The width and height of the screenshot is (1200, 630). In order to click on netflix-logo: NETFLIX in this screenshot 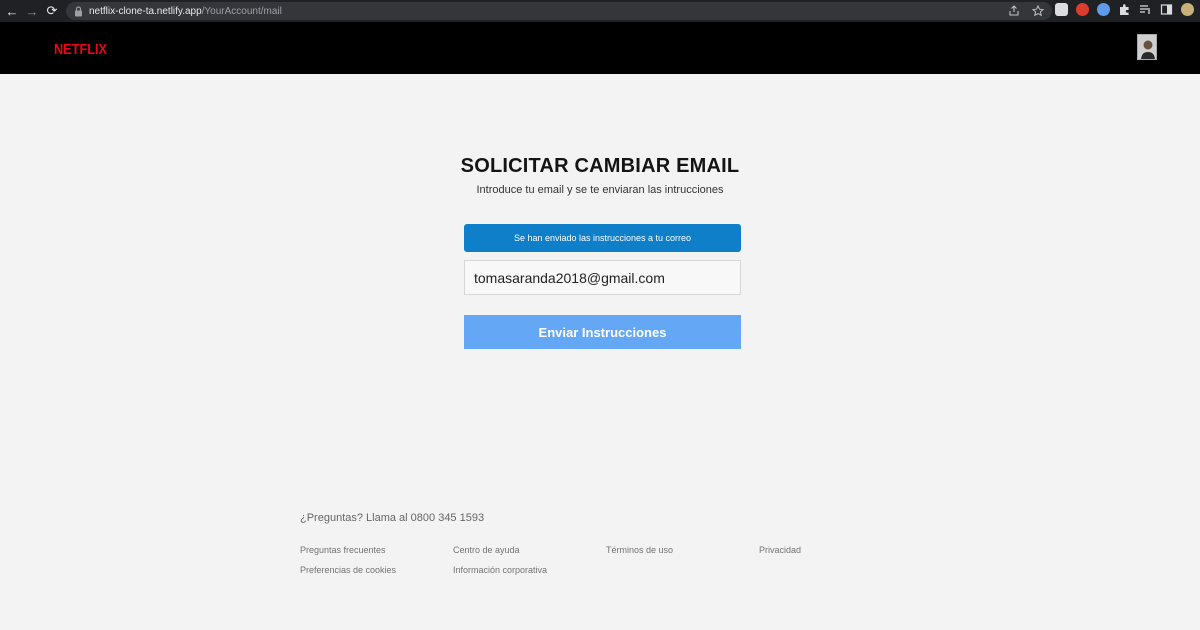, I will do `click(81, 48)`.